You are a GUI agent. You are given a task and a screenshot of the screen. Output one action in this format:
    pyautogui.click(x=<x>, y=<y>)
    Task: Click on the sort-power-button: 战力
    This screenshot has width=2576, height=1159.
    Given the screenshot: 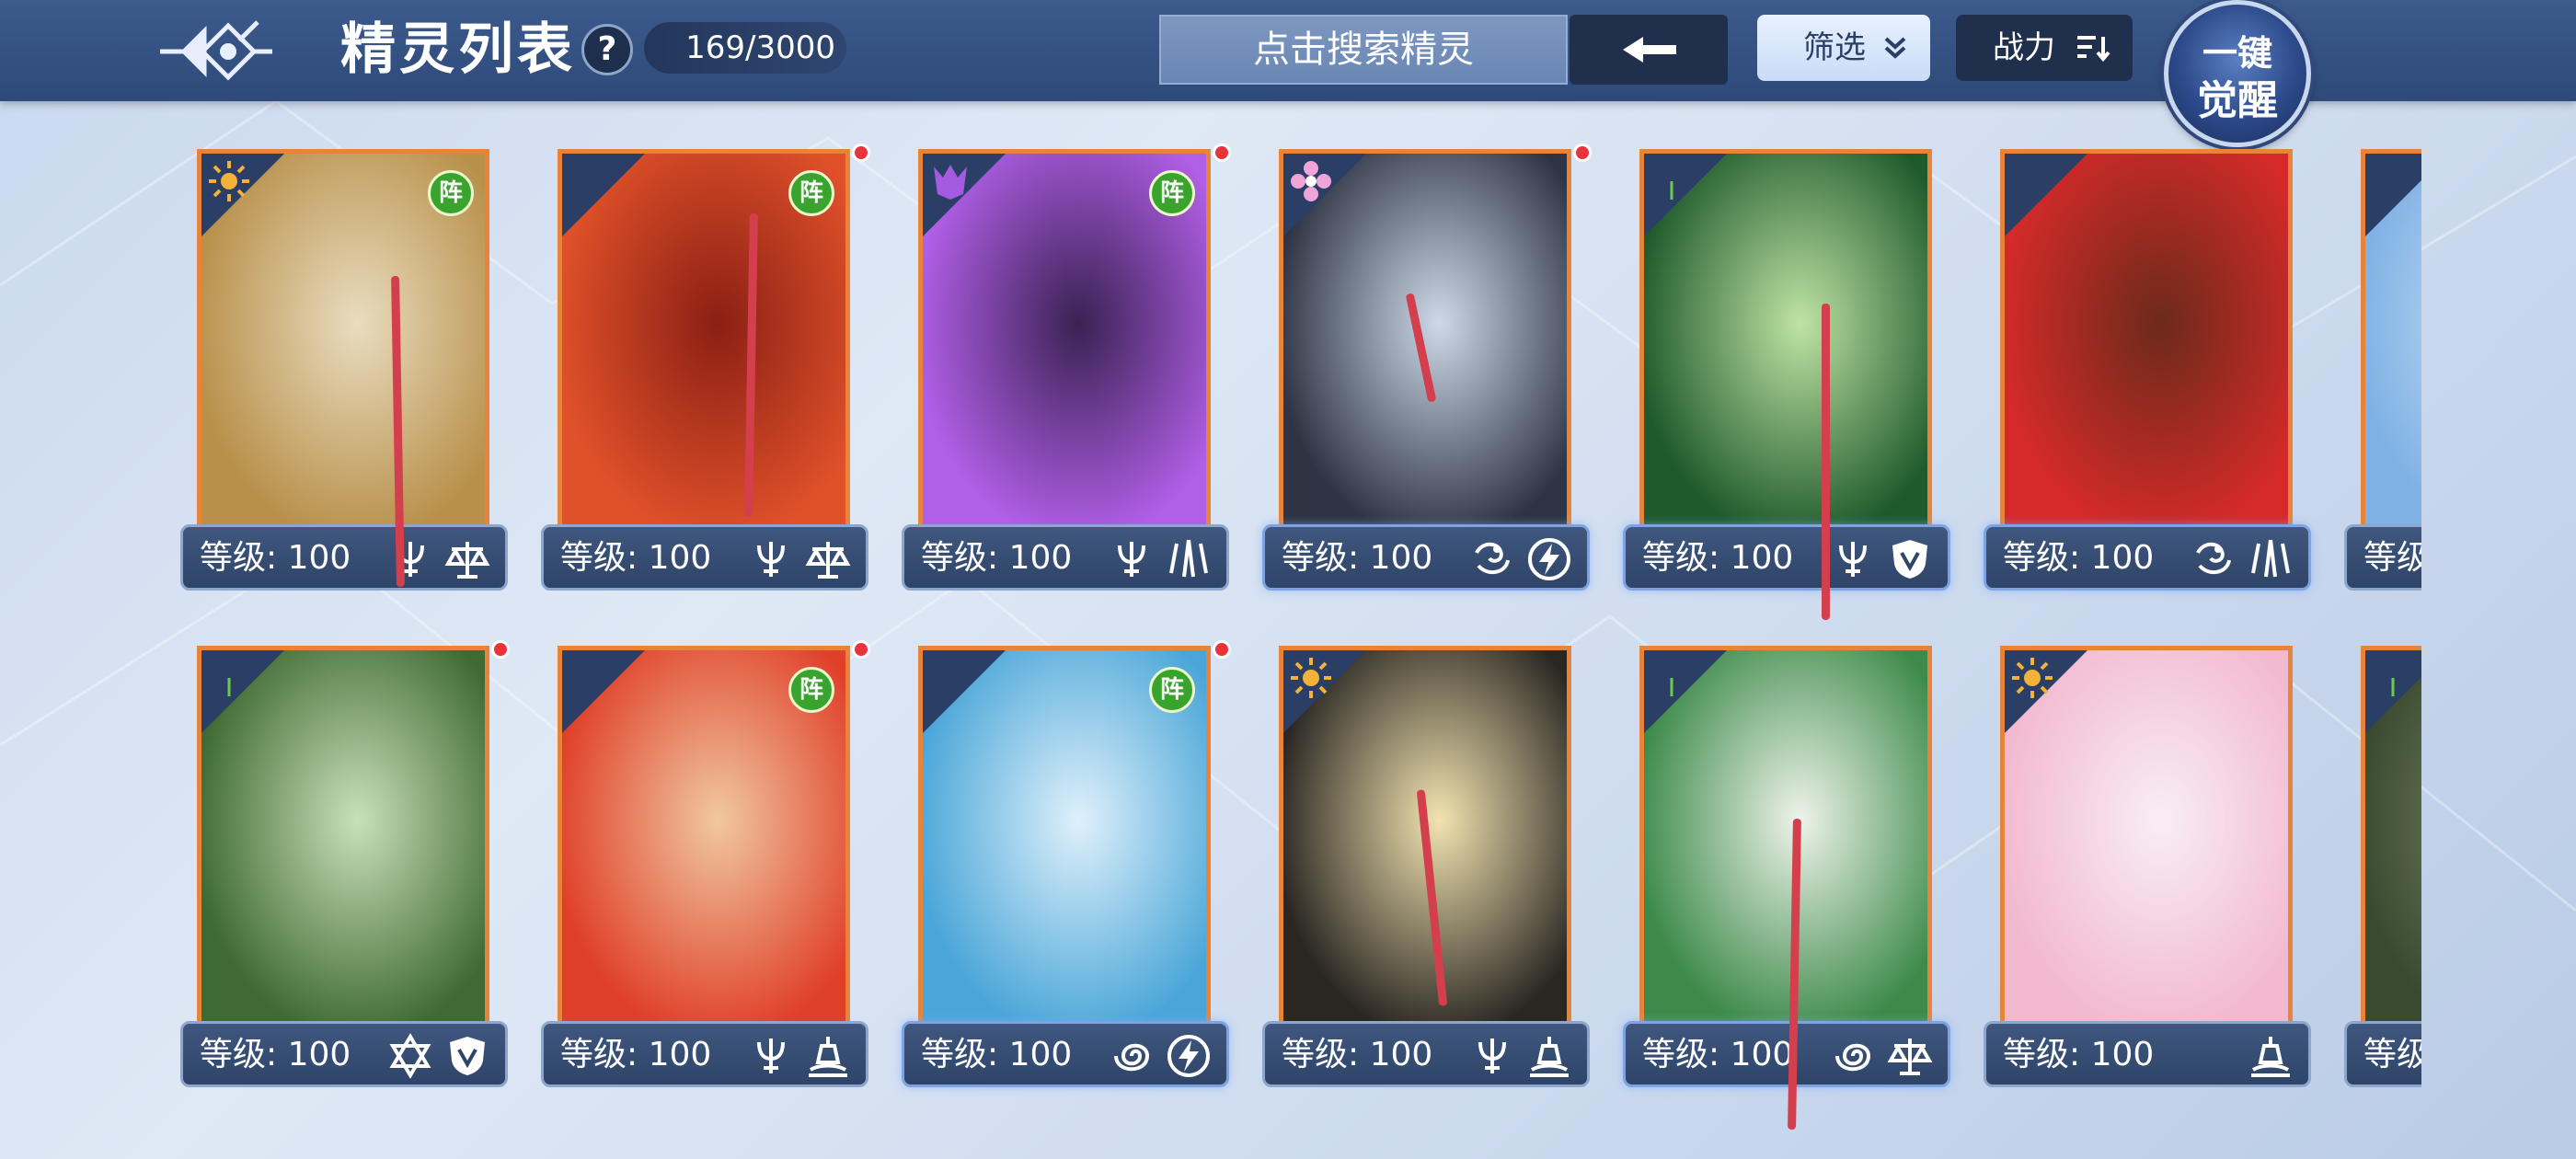 What is the action you would take?
    pyautogui.click(x=2044, y=48)
    